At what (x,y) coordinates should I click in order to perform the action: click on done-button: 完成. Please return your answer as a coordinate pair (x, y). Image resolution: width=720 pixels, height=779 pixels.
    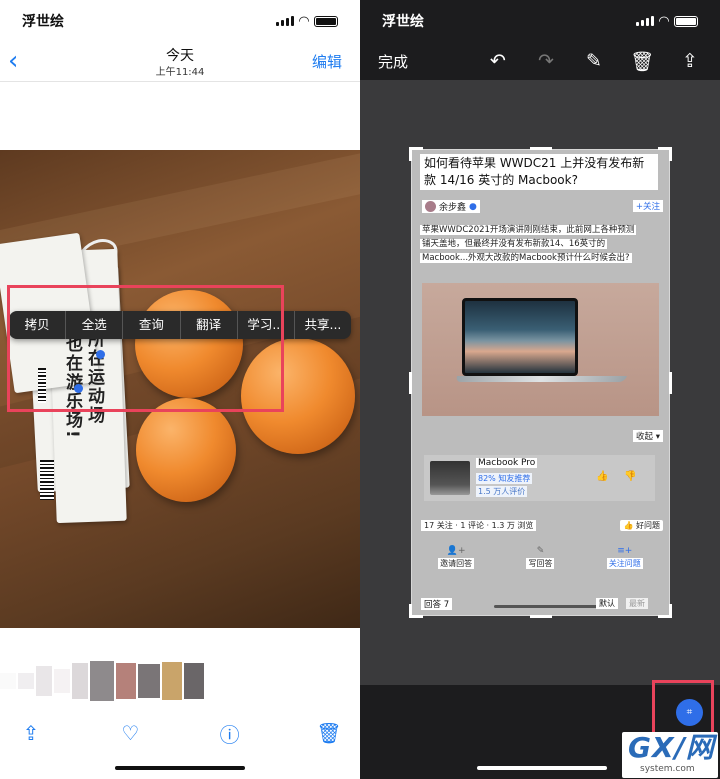
    Looking at the image, I should click on (393, 61).